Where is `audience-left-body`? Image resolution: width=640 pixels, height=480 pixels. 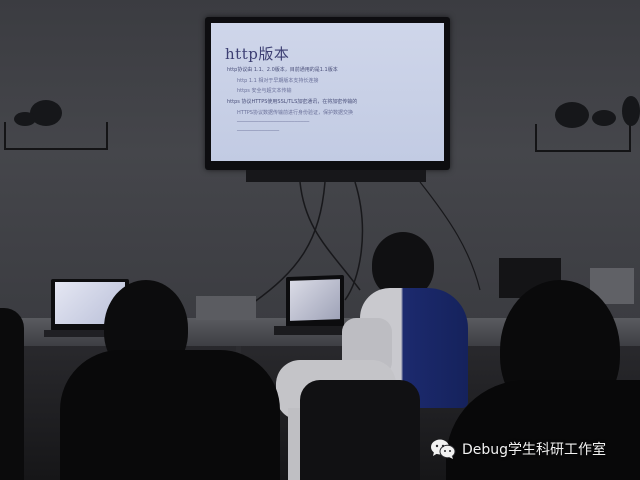 audience-left-body is located at coordinates (170, 415).